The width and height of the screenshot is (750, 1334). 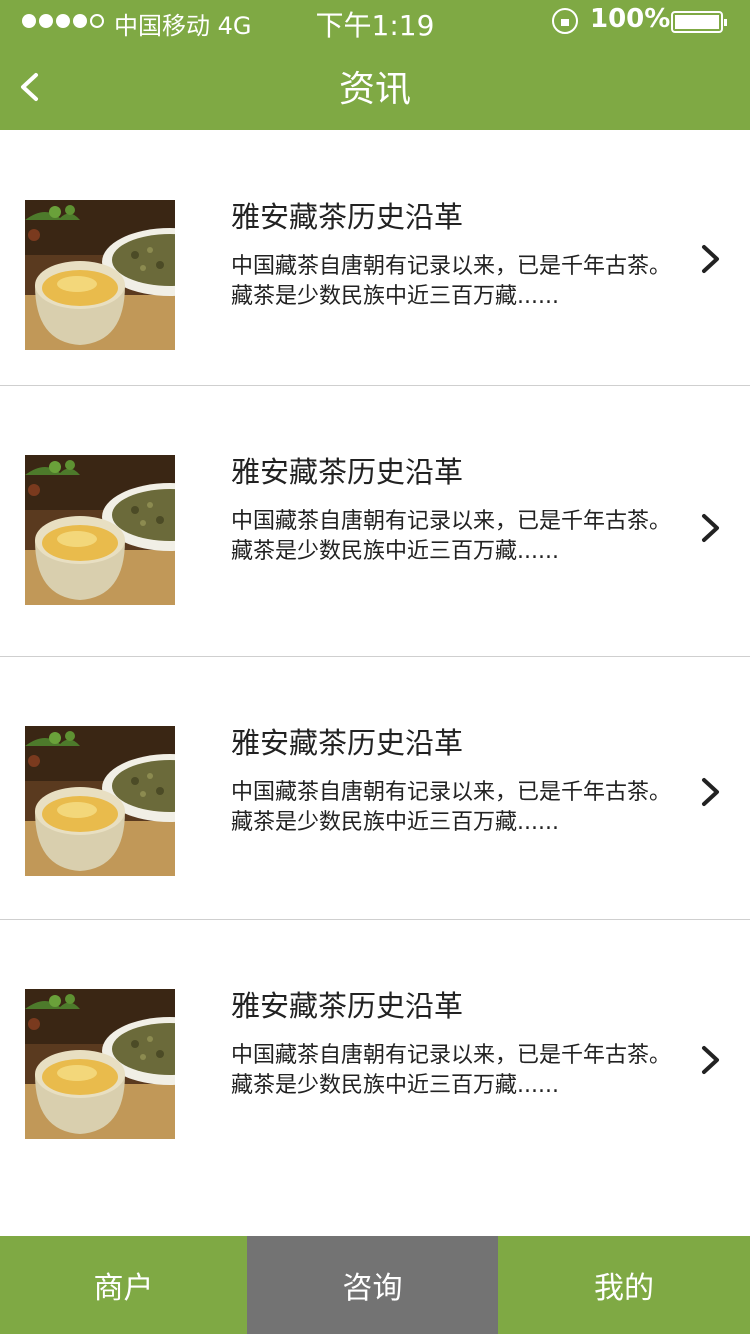 I want to click on tab-consult: 咨询, so click(x=372, y=1285).